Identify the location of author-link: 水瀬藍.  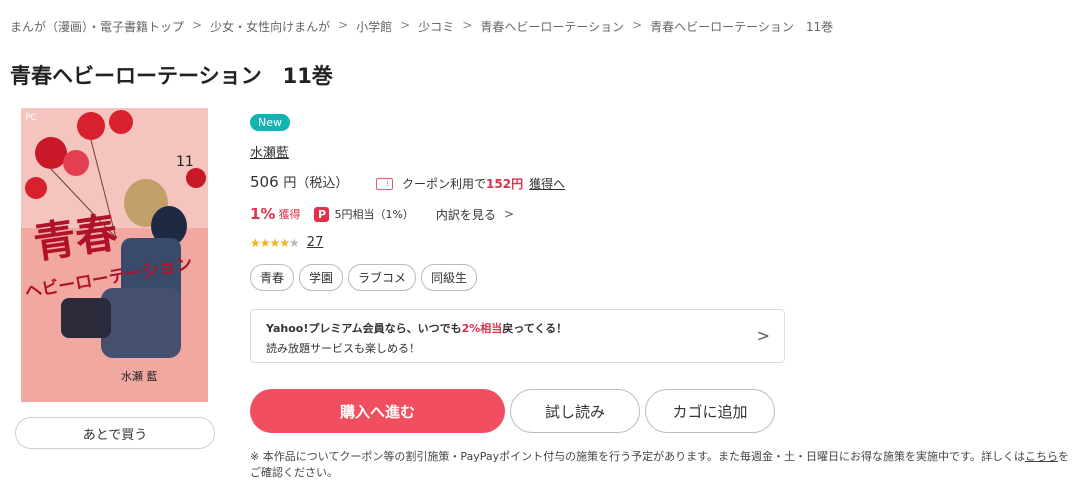
(269, 151).